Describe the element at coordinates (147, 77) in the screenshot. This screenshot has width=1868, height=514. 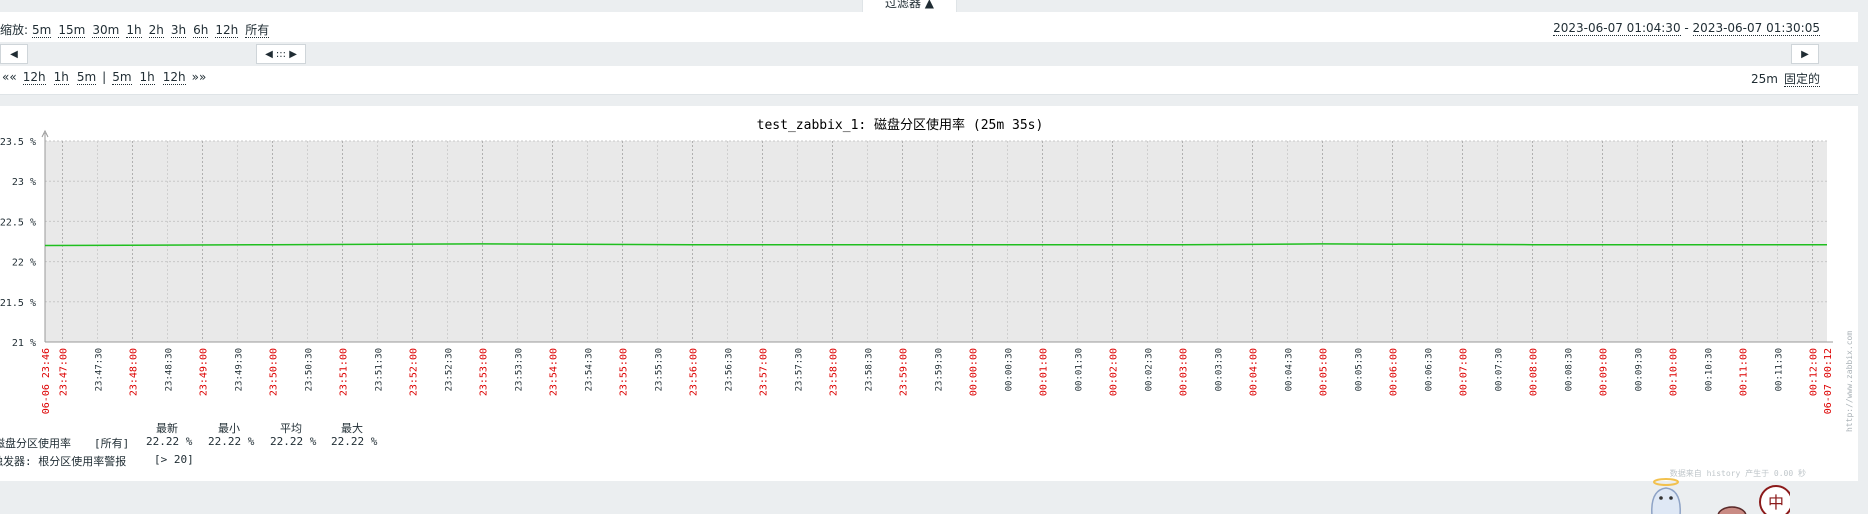
I see `nav-forward-option: 1h` at that location.